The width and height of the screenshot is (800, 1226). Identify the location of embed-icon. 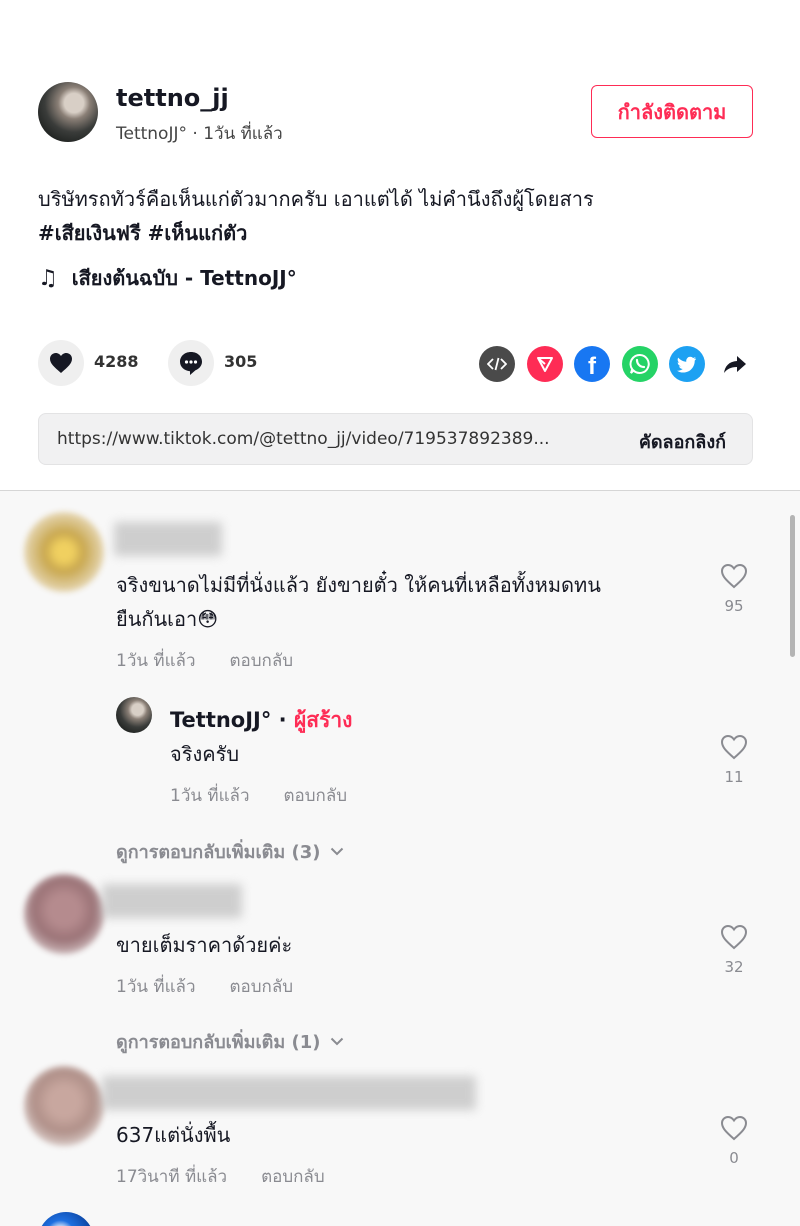
(497, 364).